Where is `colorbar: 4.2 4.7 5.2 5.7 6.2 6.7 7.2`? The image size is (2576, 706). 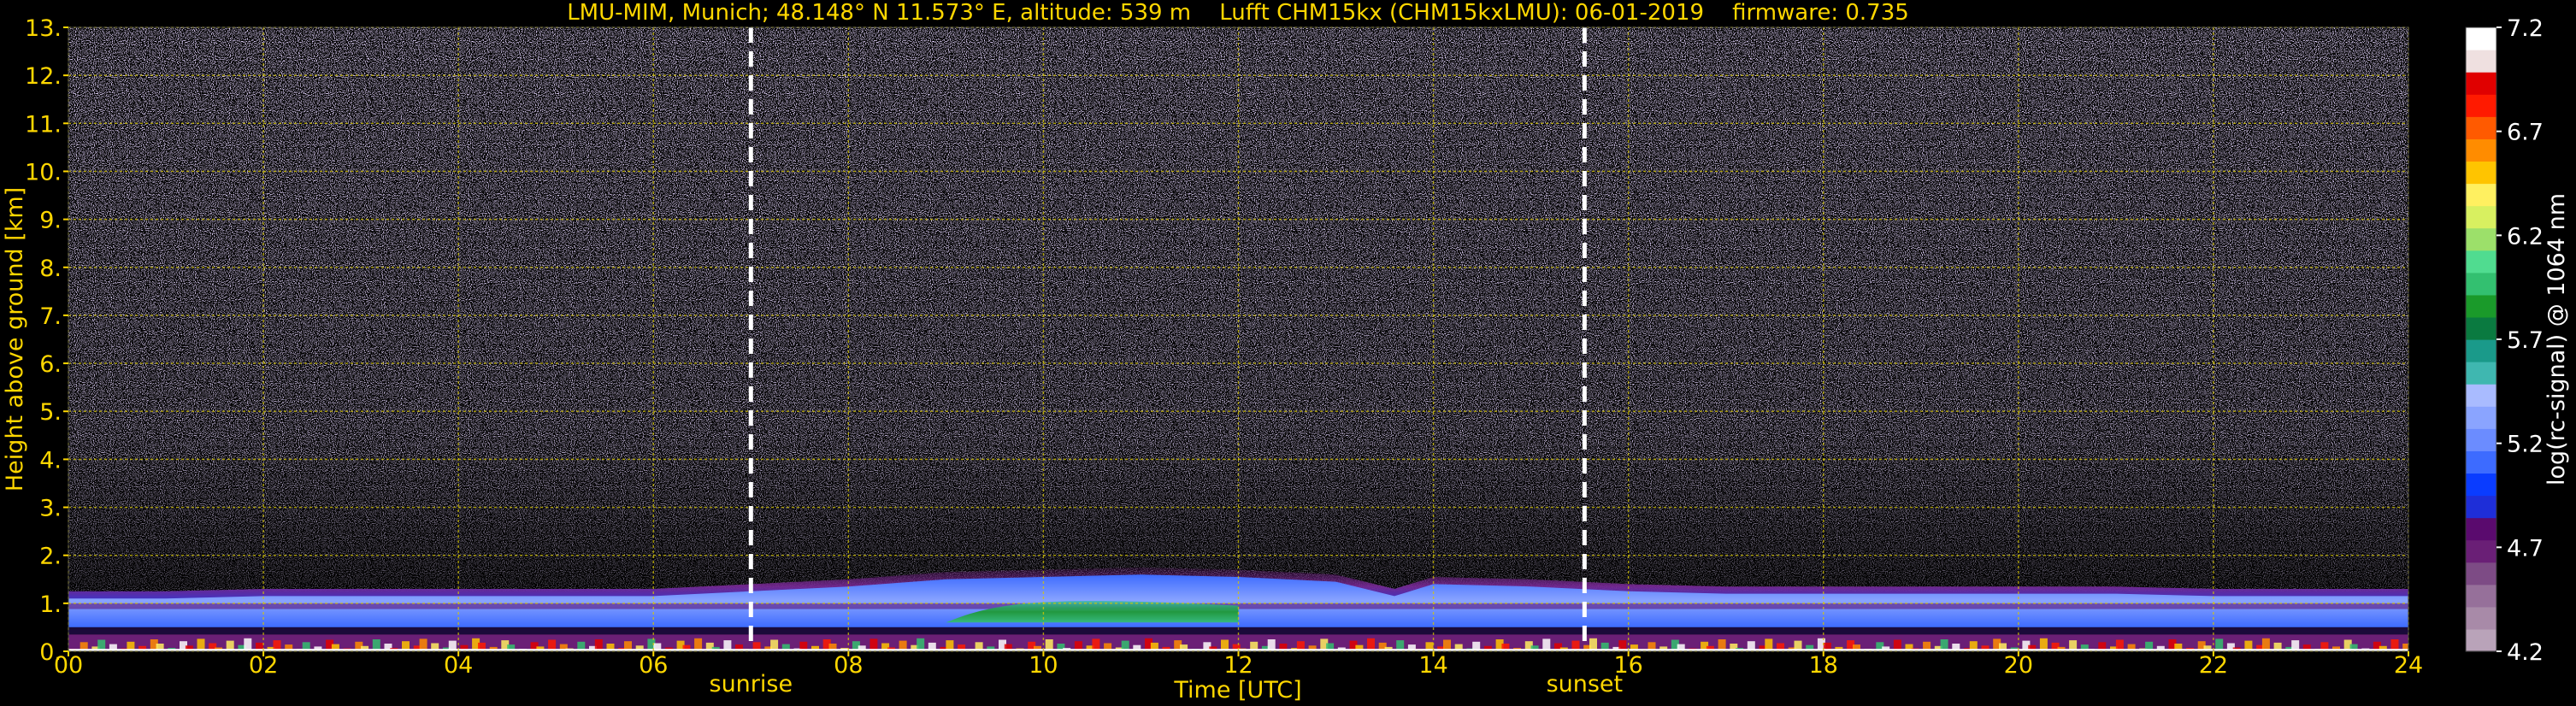 colorbar: 4.2 4.7 5.2 5.7 6.2 6.7 7.2 is located at coordinates (2504, 340).